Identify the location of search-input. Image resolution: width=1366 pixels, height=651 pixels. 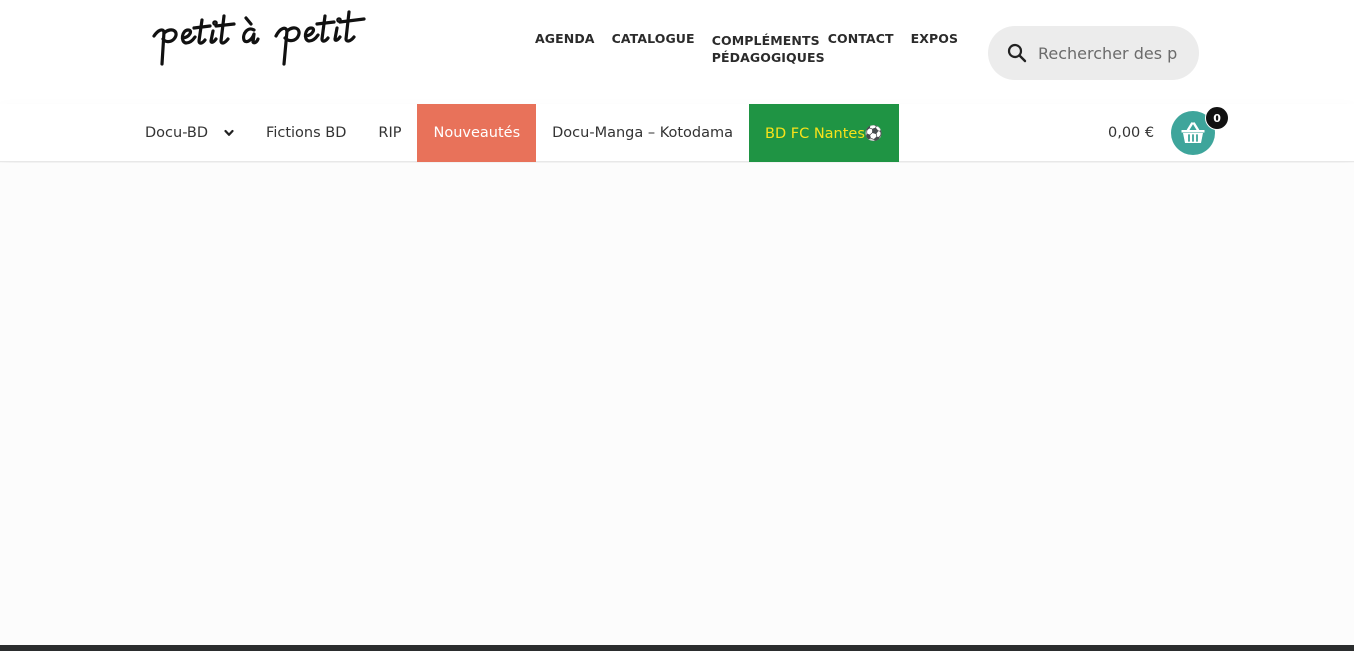
(1108, 53).